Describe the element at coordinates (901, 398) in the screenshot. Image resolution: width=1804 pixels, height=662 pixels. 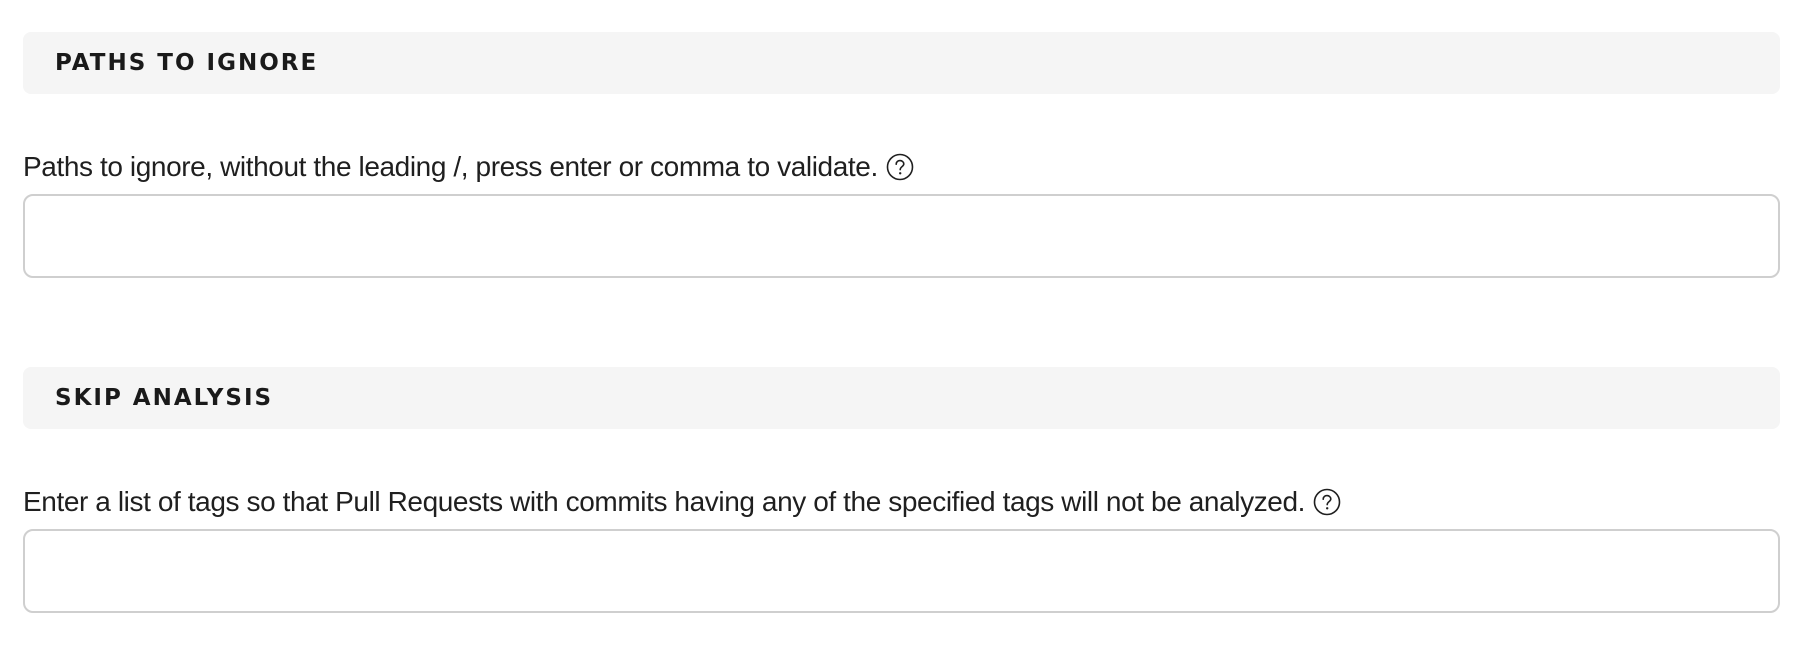
I see `skip-analysis-header: SKIP ANALYSIS` at that location.